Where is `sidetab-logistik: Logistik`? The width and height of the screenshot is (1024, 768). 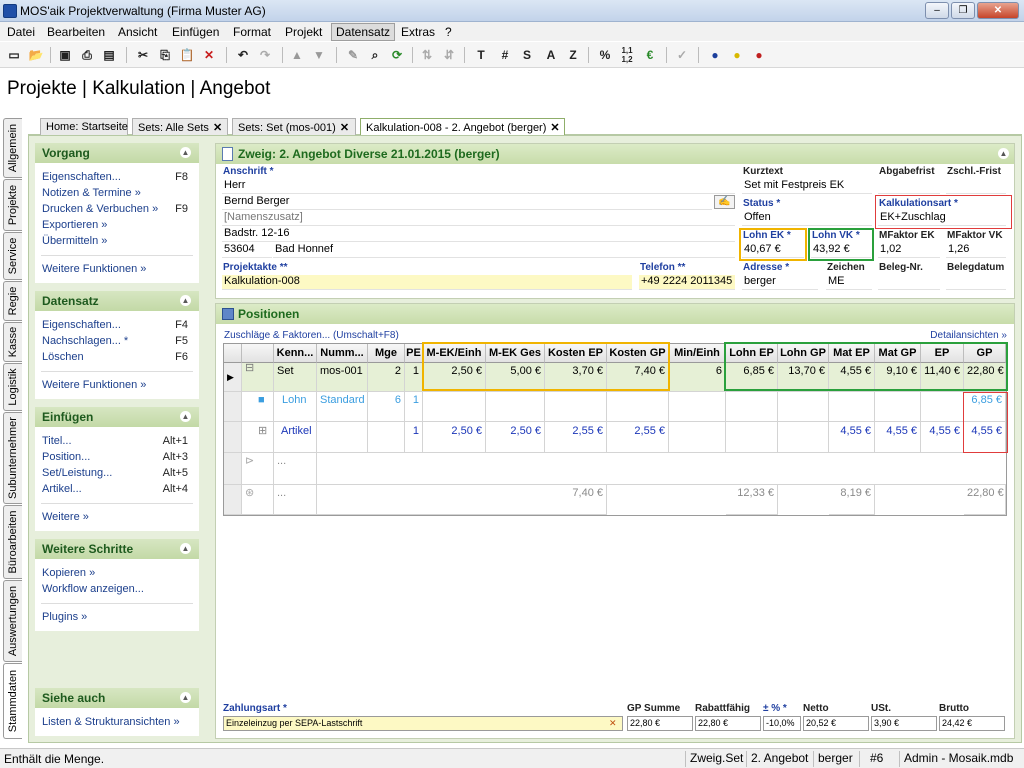
sidetab-logistik: Logistik is located at coordinates (12, 387).